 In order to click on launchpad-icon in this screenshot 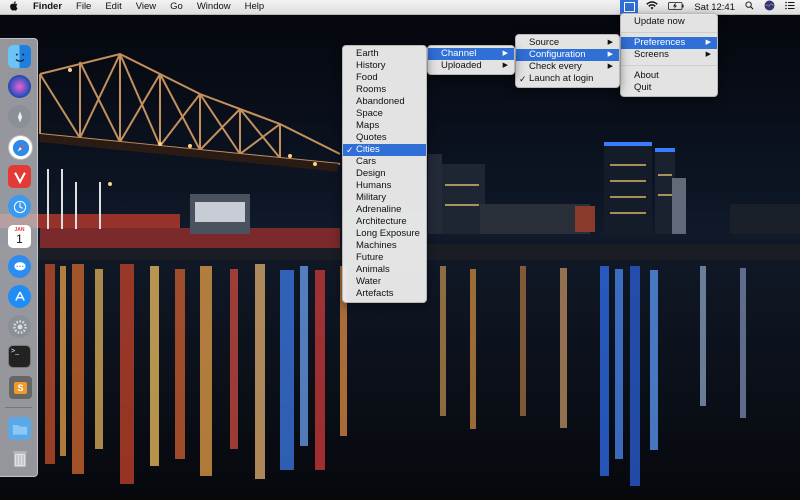, I will do `click(19, 116)`.